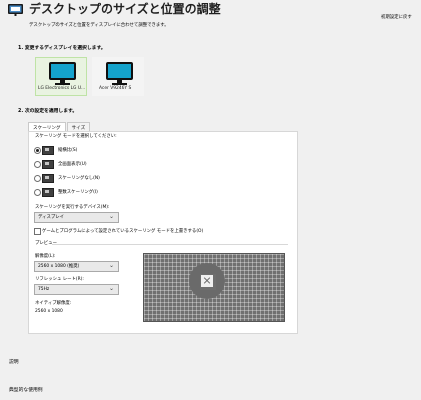 The width and height of the screenshot is (421, 400). Describe the element at coordinates (49, 311) in the screenshot. I see `native-resolution-value: 2560 x 1080` at that location.